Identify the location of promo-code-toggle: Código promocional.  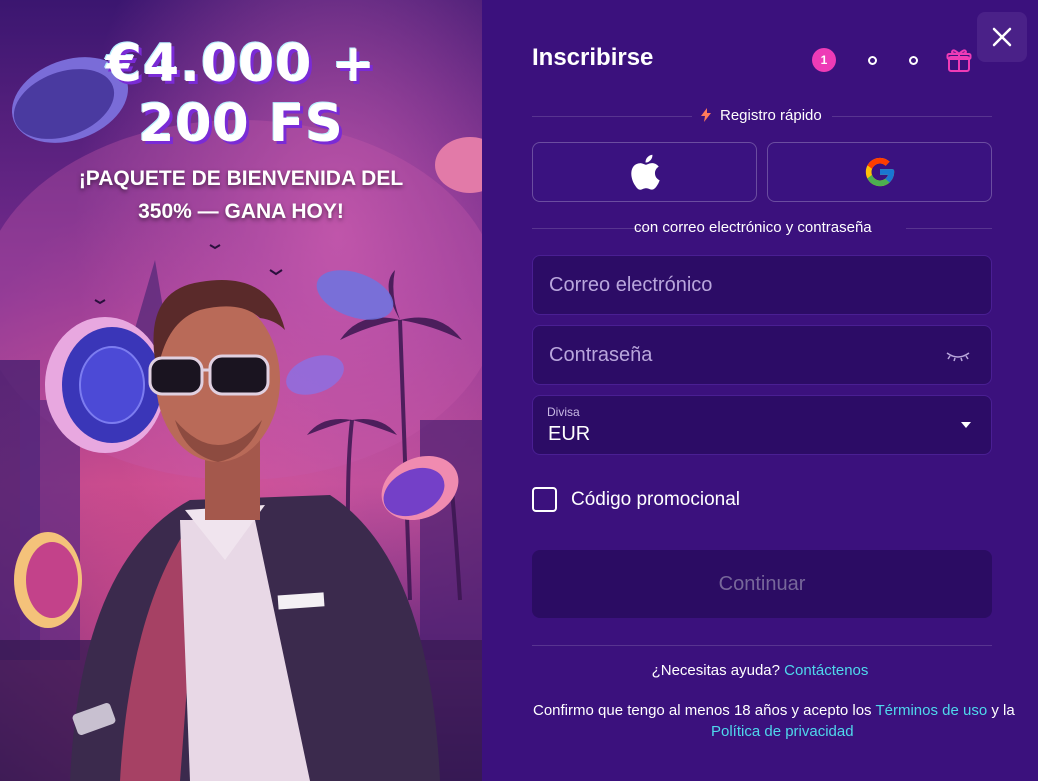
(636, 499).